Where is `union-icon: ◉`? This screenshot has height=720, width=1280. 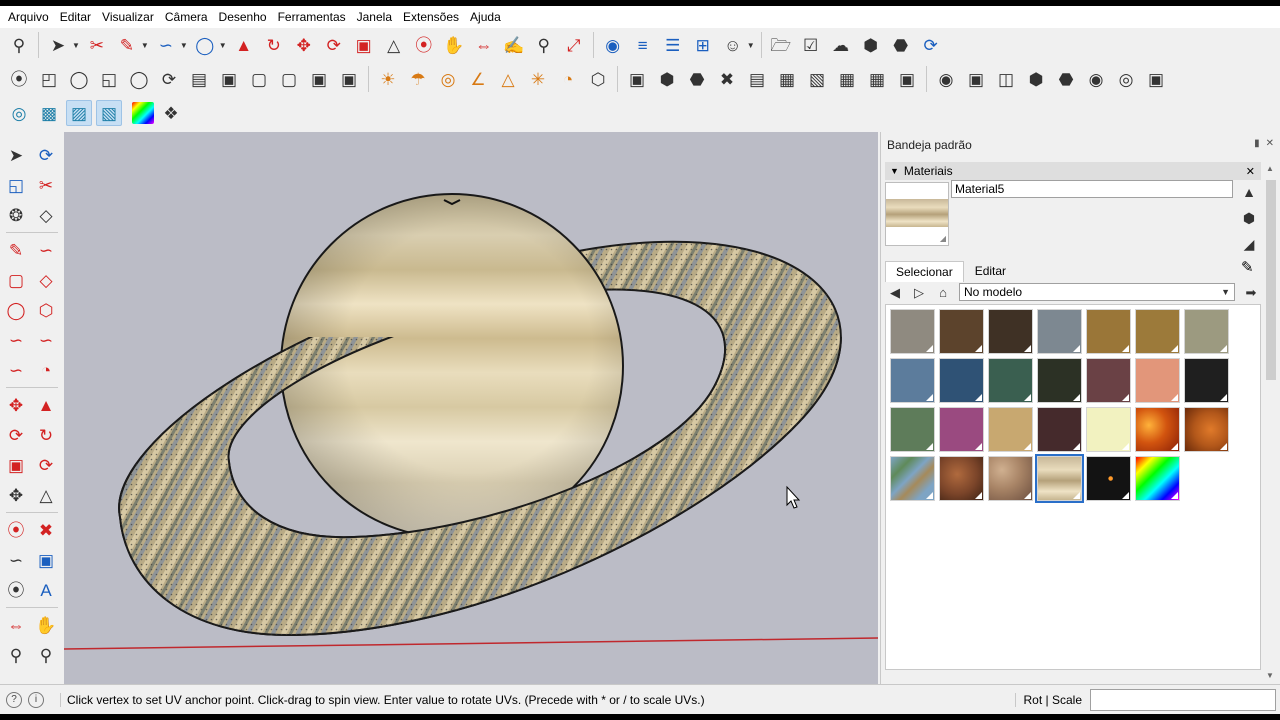
union-icon: ◉ is located at coordinates (946, 79).